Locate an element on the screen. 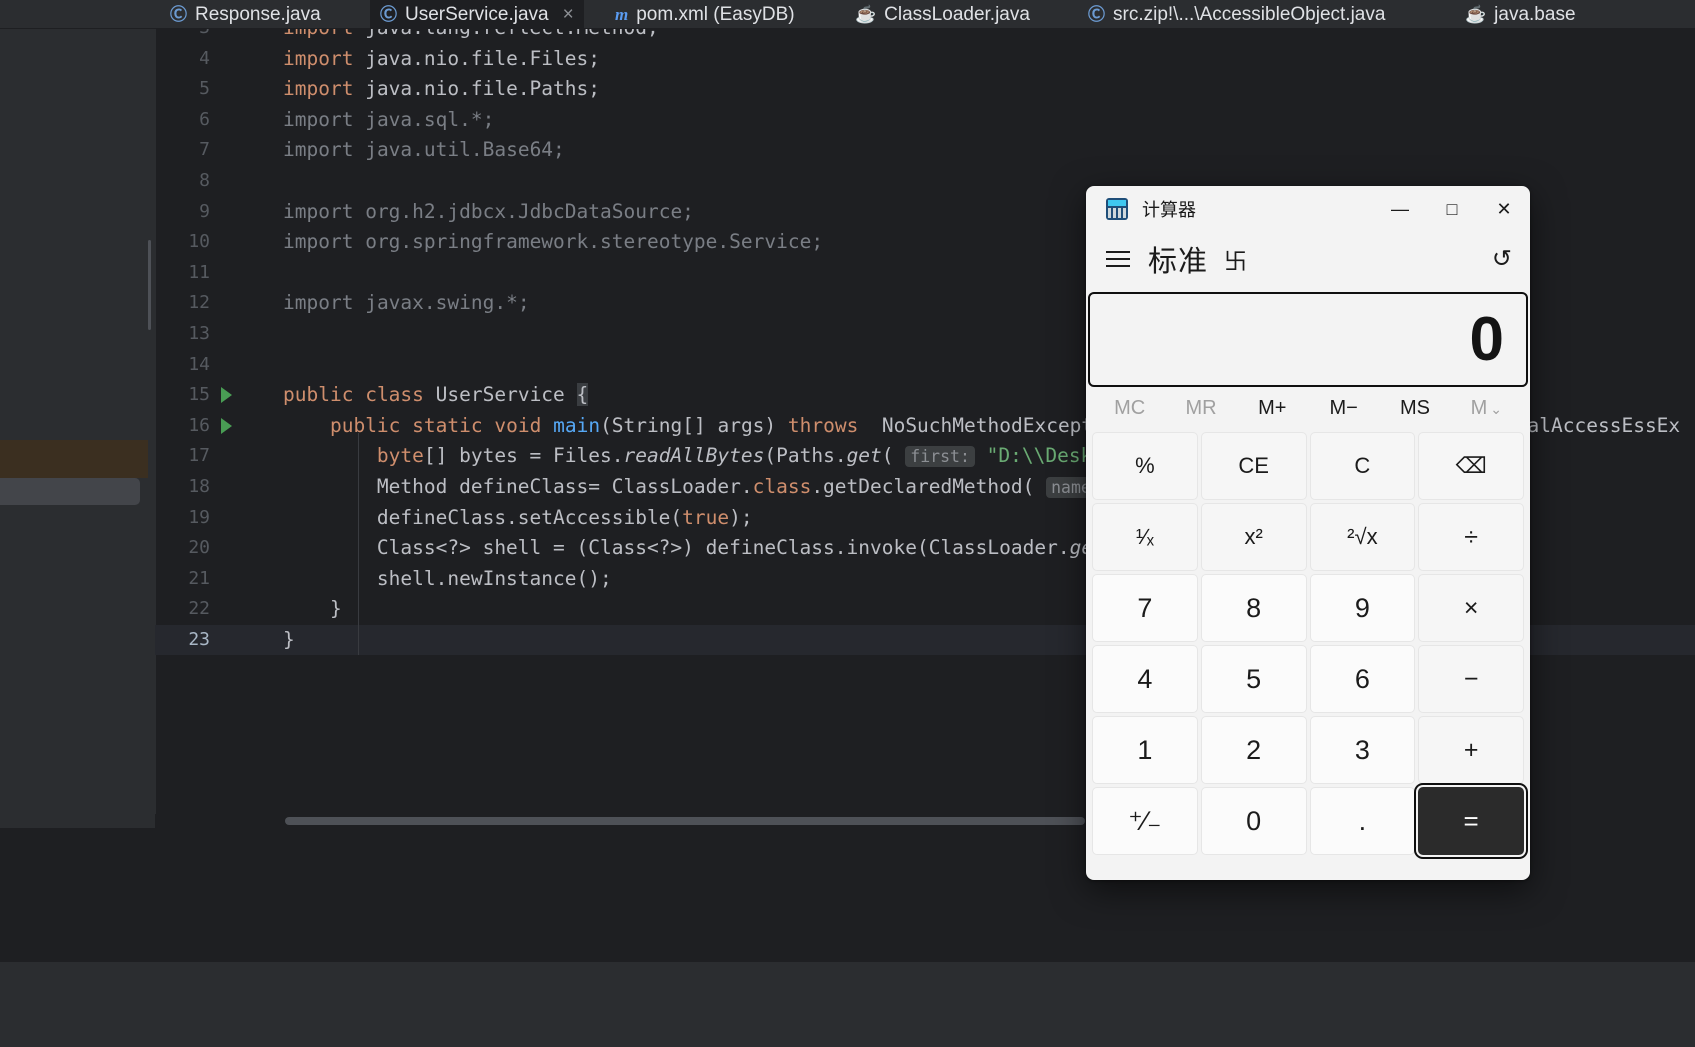 Image resolution: width=1695 pixels, height=1047 pixels. key-clear: C is located at coordinates (1362, 466).